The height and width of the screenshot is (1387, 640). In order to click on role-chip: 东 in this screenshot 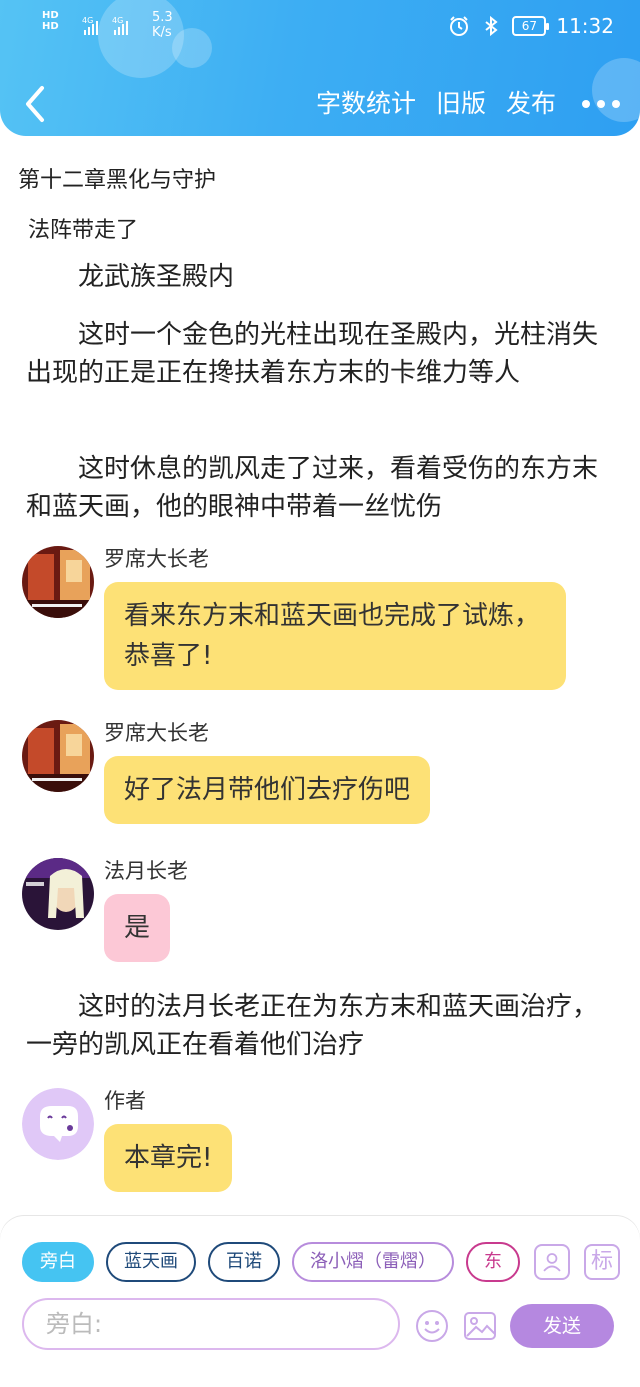, I will do `click(493, 1262)`.